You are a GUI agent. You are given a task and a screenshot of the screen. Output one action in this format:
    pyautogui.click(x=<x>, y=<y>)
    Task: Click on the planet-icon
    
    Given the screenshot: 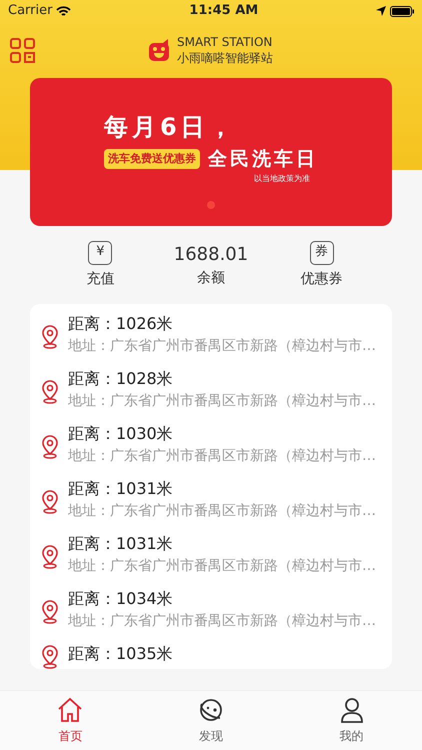 What is the action you would take?
    pyautogui.click(x=211, y=709)
    